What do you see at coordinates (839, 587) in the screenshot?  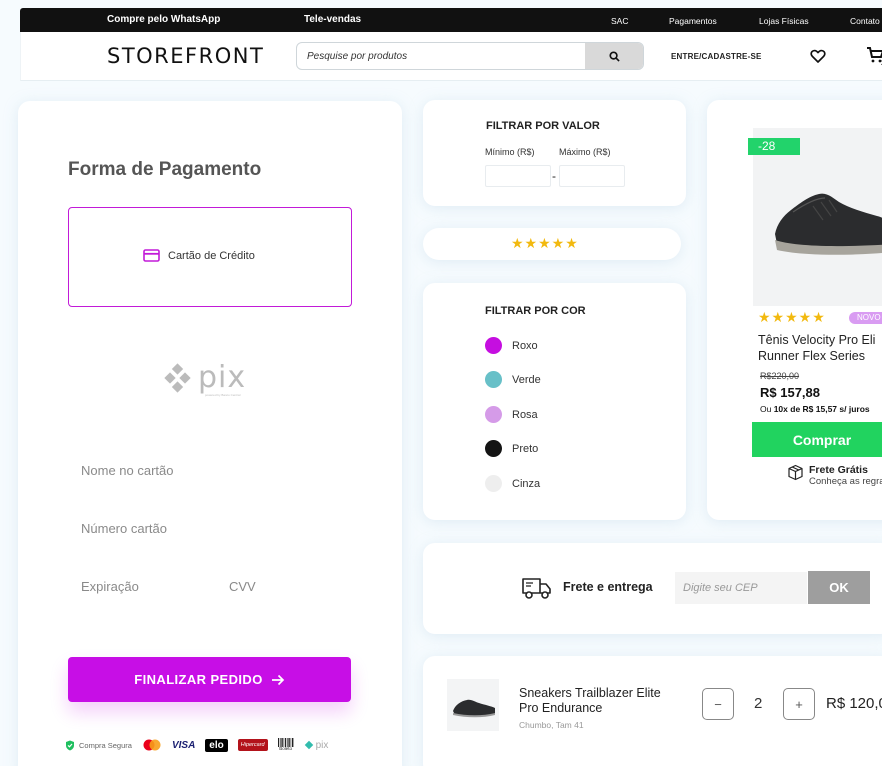 I see `cep-ok-button: OK` at bounding box center [839, 587].